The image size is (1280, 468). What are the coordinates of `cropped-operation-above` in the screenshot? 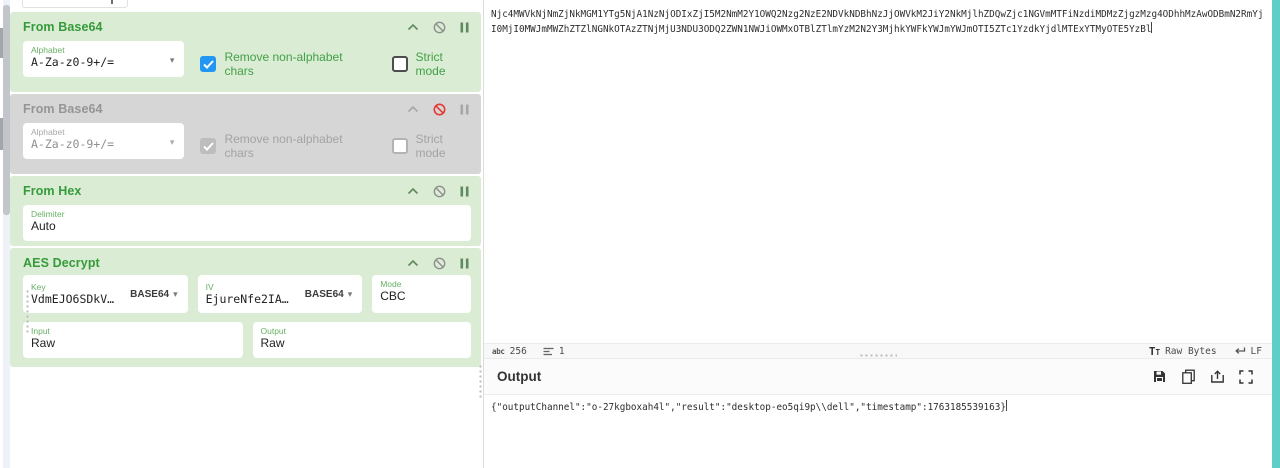 It's located at (75, 4).